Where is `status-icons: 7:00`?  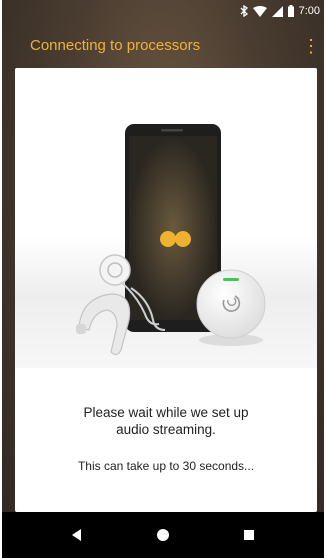
status-icons: 7:00 is located at coordinates (280, 11).